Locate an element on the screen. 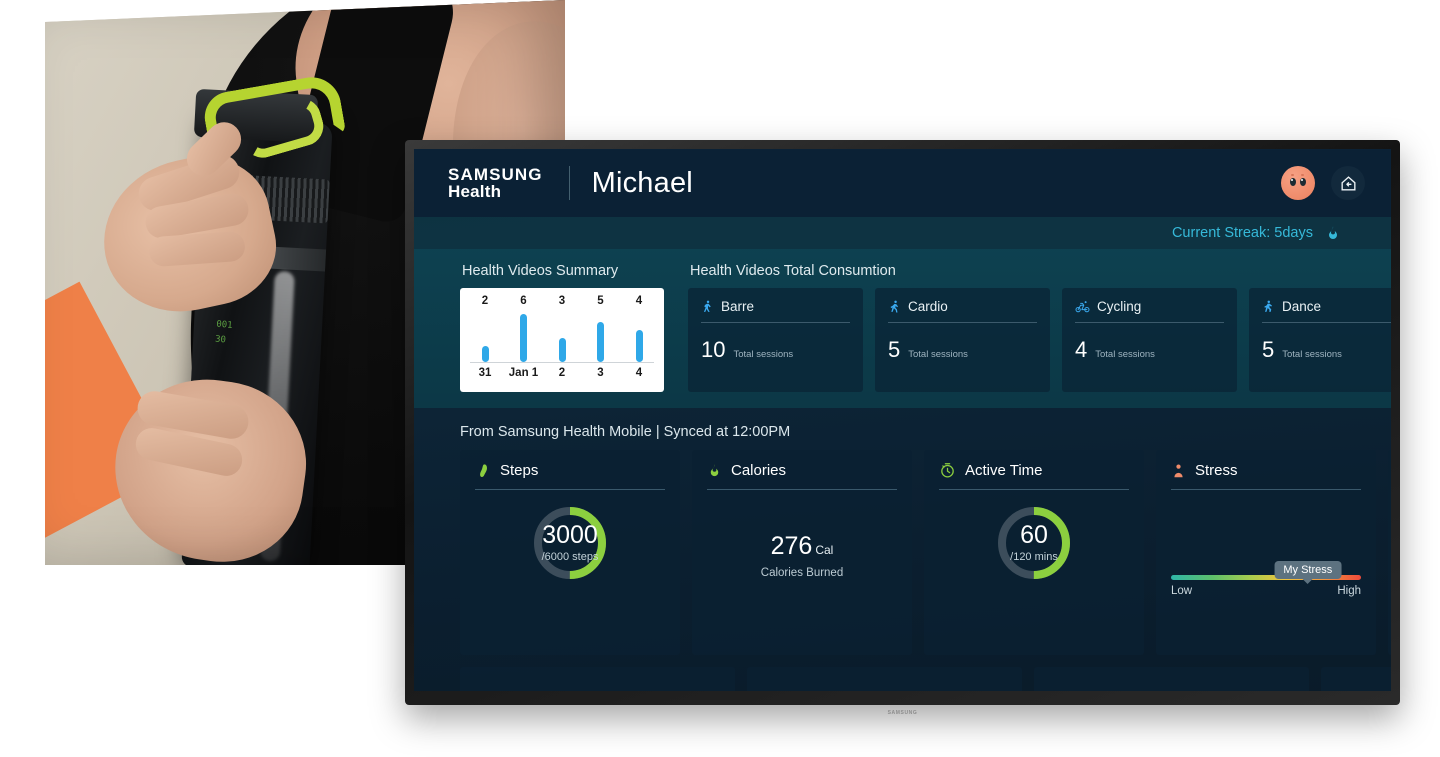  metric-label: Steps is located at coordinates (519, 470).